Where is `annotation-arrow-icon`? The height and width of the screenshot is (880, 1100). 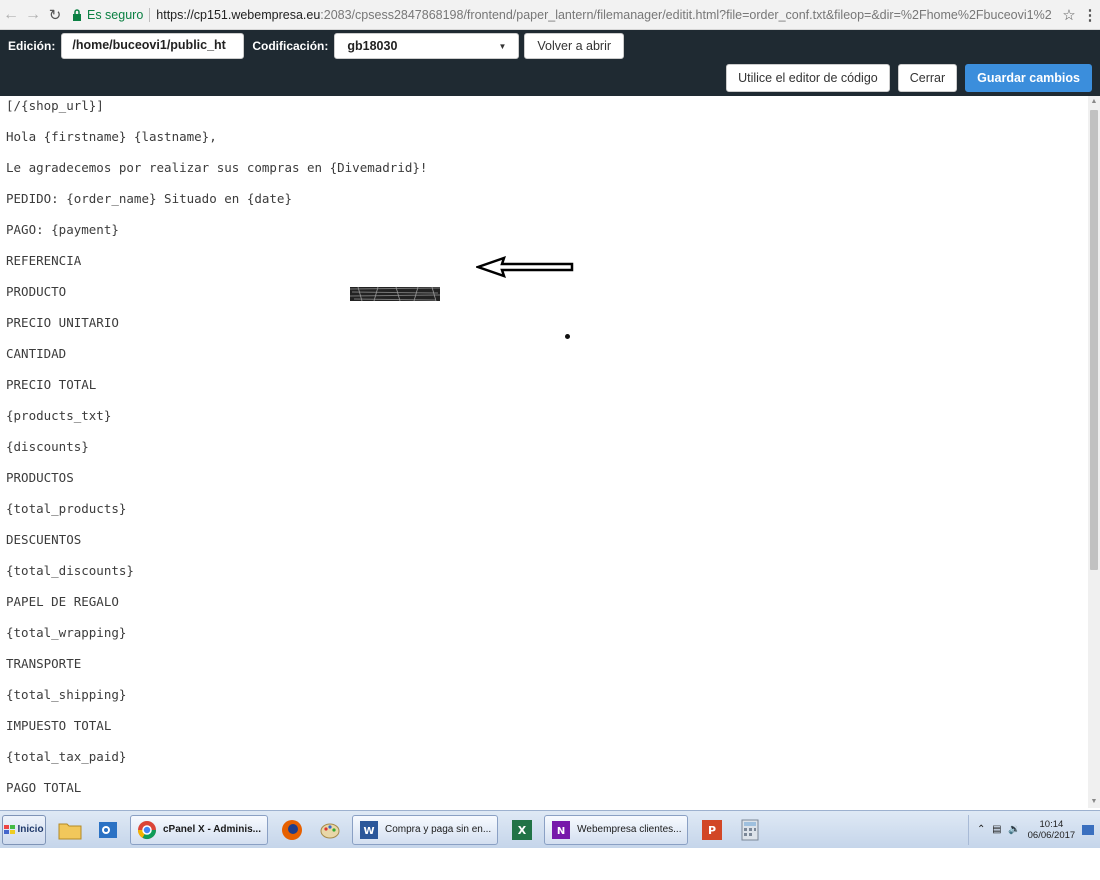 annotation-arrow-icon is located at coordinates (525, 267).